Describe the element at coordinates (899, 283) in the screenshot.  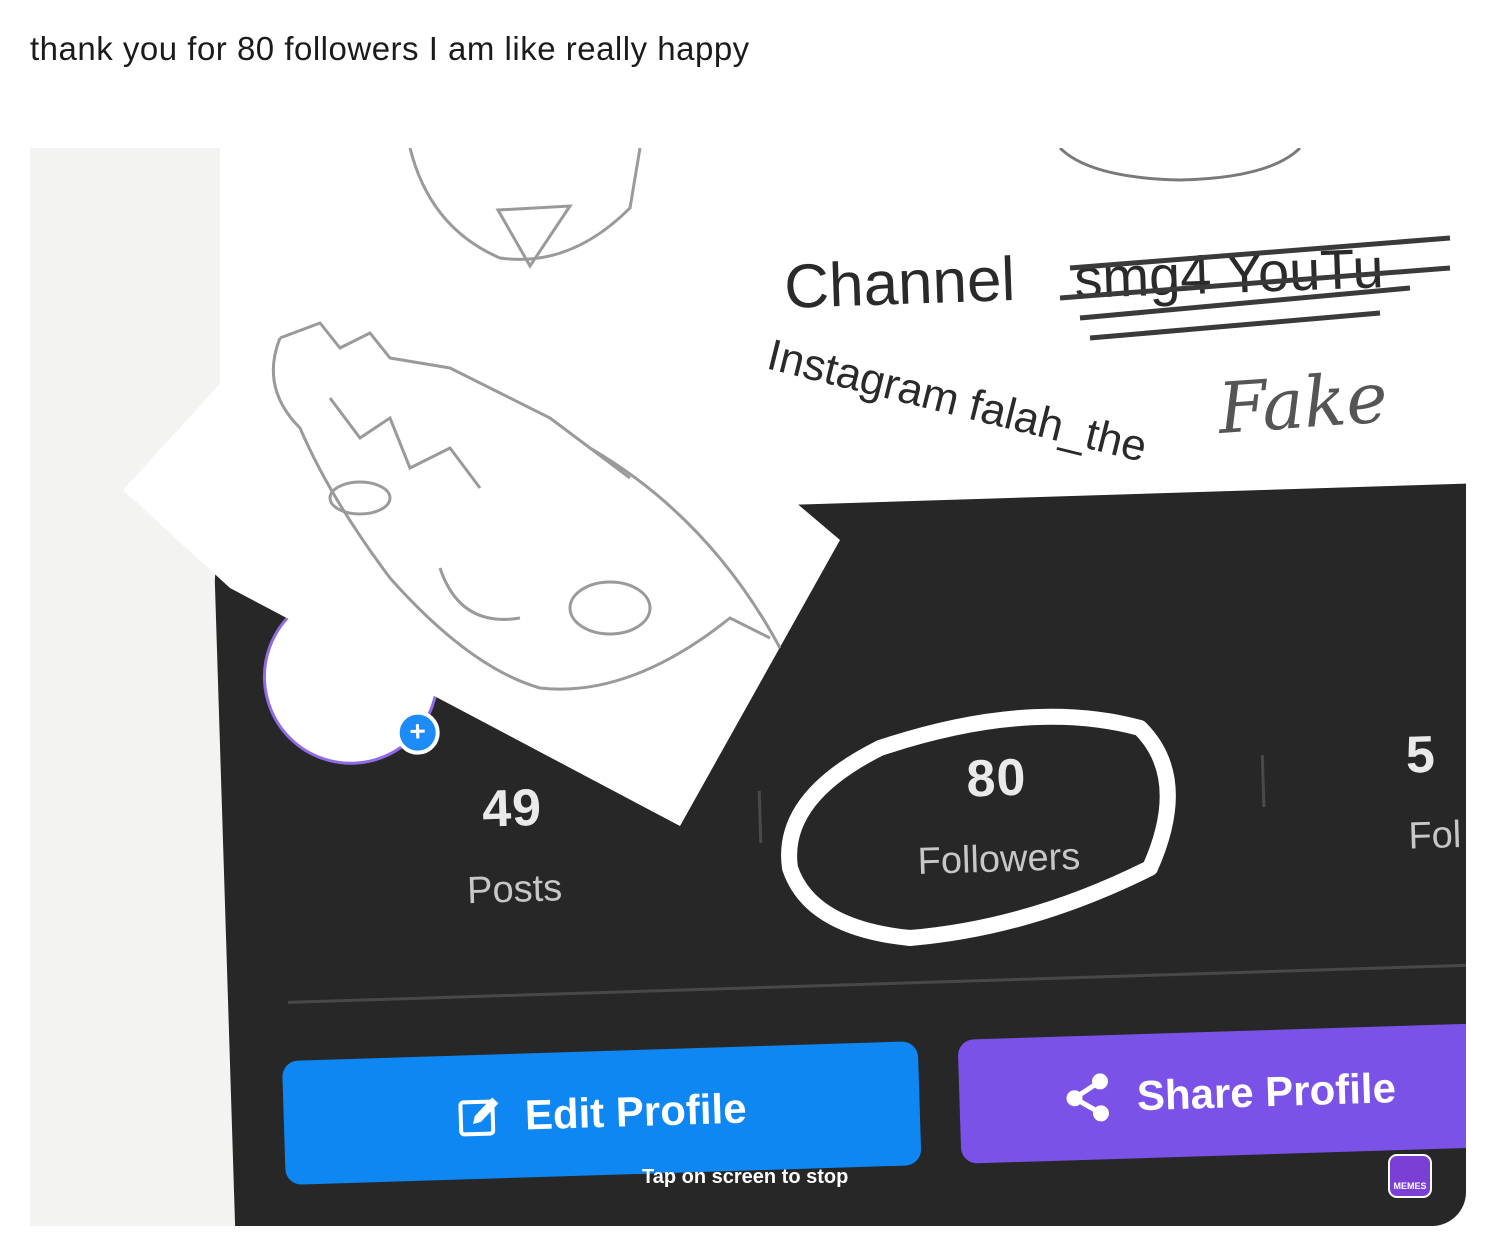
I see `channel-text: Channel` at that location.